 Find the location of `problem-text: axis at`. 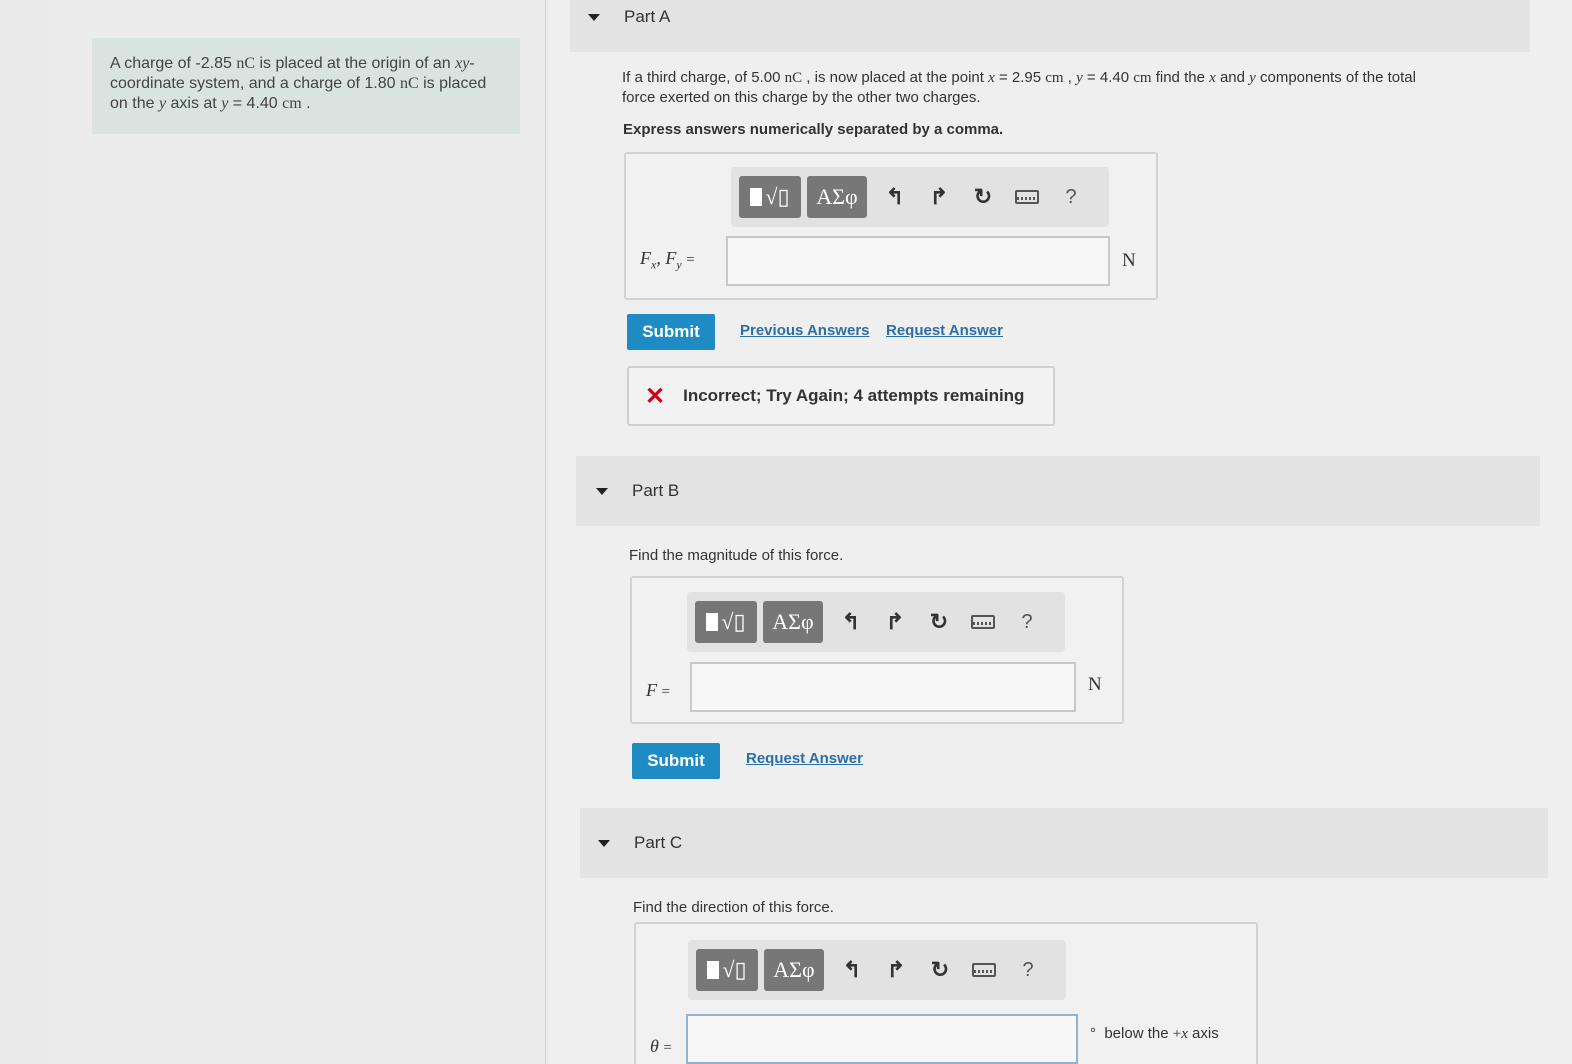

problem-text: axis at is located at coordinates (193, 103).